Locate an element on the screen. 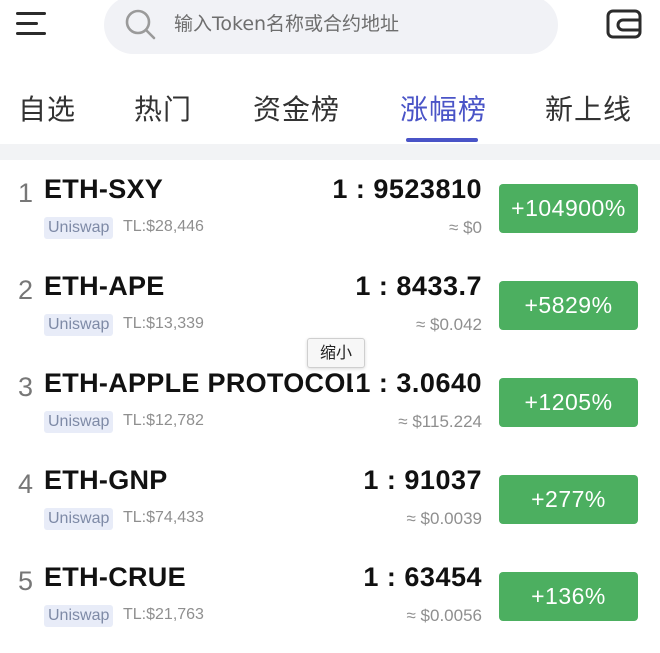  usd-price: ≈ $0 is located at coordinates (465, 227).